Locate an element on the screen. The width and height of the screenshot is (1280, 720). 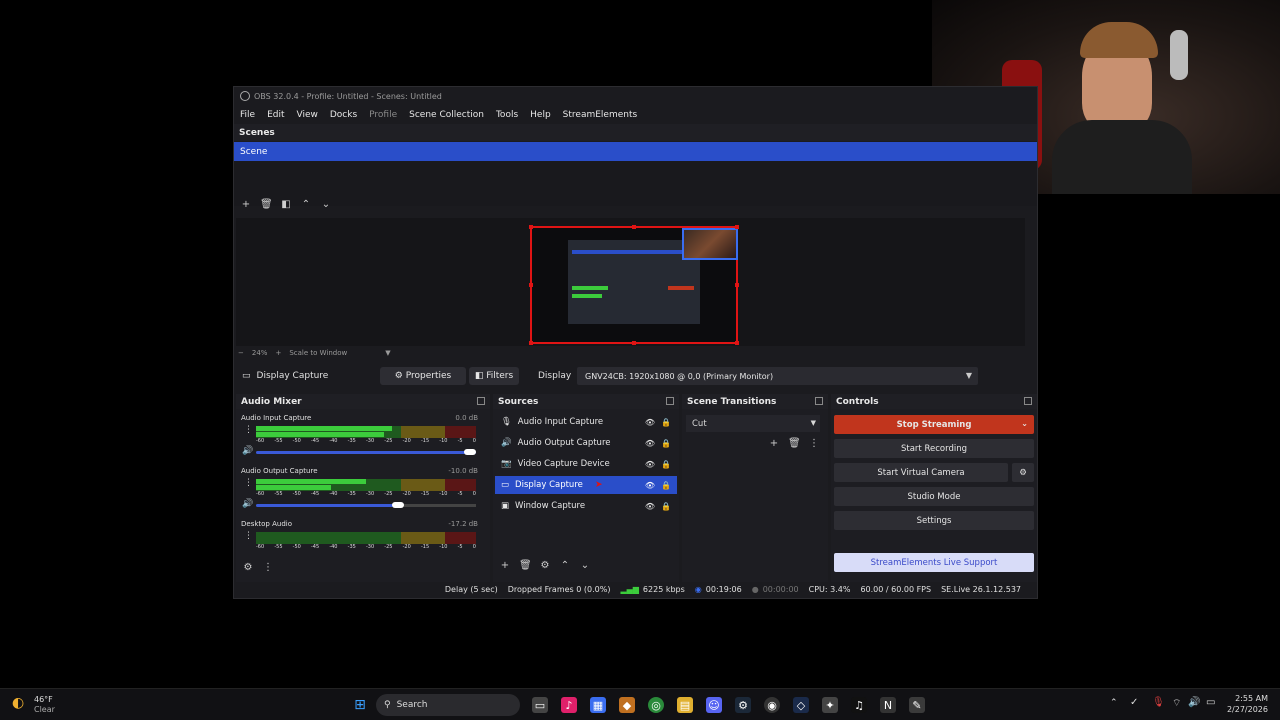
remove-transition-icon: 🗑 is located at coordinates (794, 443).